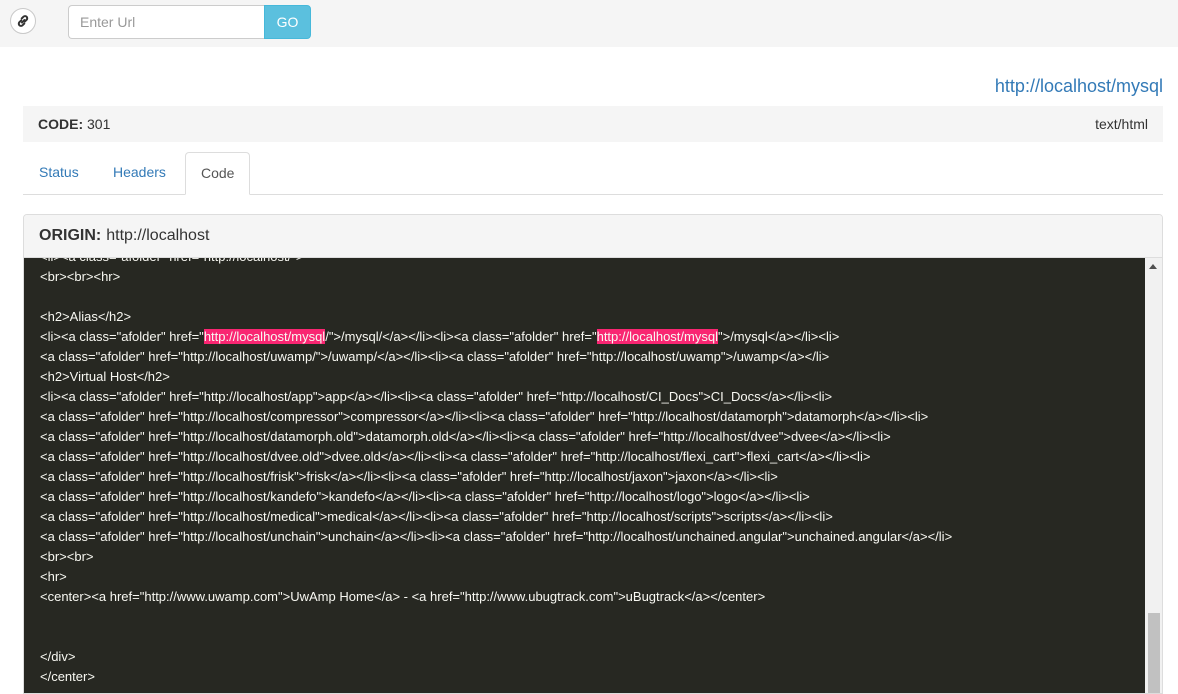 The height and width of the screenshot is (694, 1178). What do you see at coordinates (1121, 124) in the screenshot?
I see `content-type: text/html` at bounding box center [1121, 124].